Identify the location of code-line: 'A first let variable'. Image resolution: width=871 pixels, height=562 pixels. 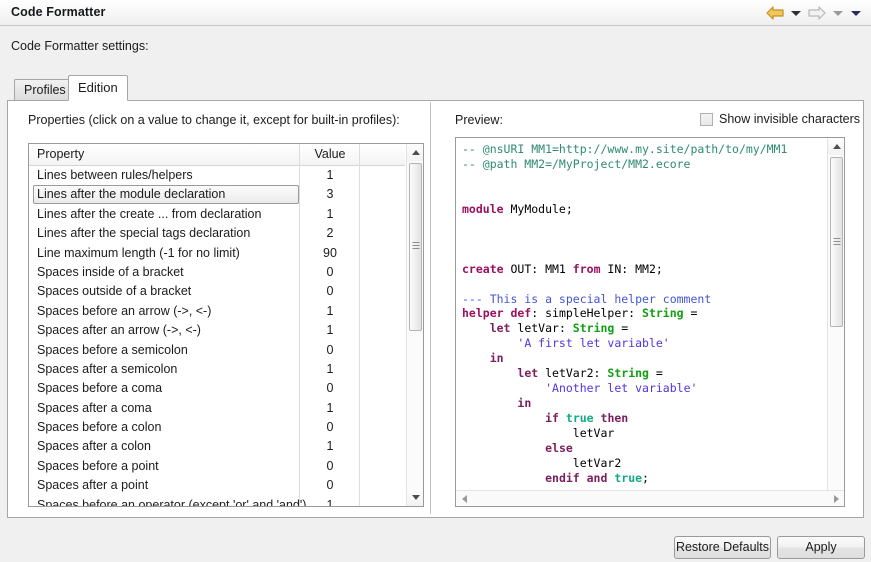
(593, 343).